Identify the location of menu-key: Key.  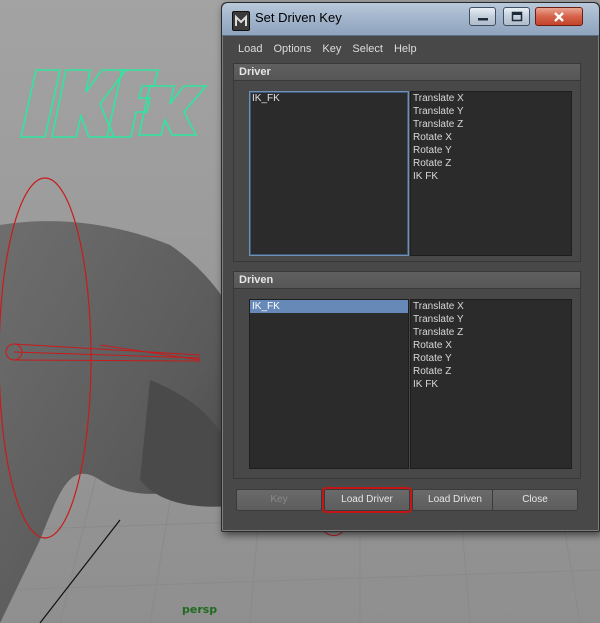
(331, 49).